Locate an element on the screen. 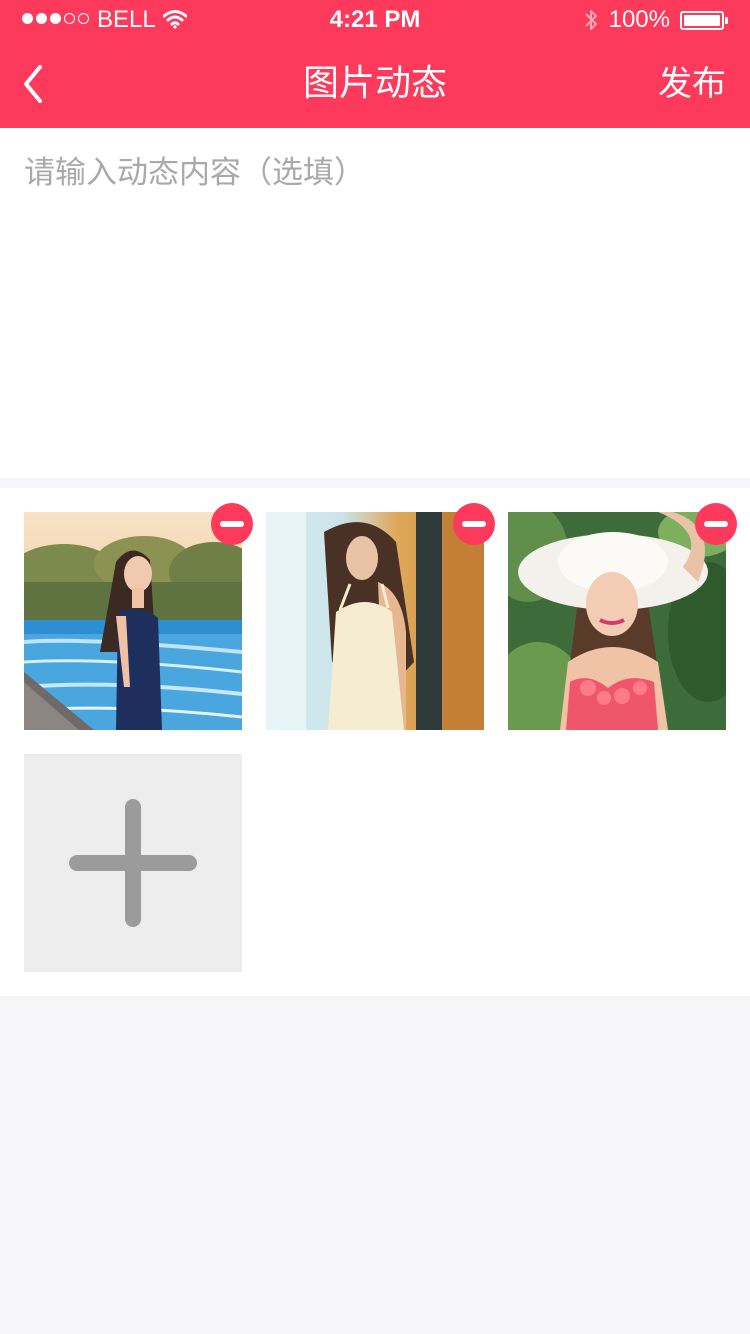  page-title: 图片动态 is located at coordinates (374, 83).